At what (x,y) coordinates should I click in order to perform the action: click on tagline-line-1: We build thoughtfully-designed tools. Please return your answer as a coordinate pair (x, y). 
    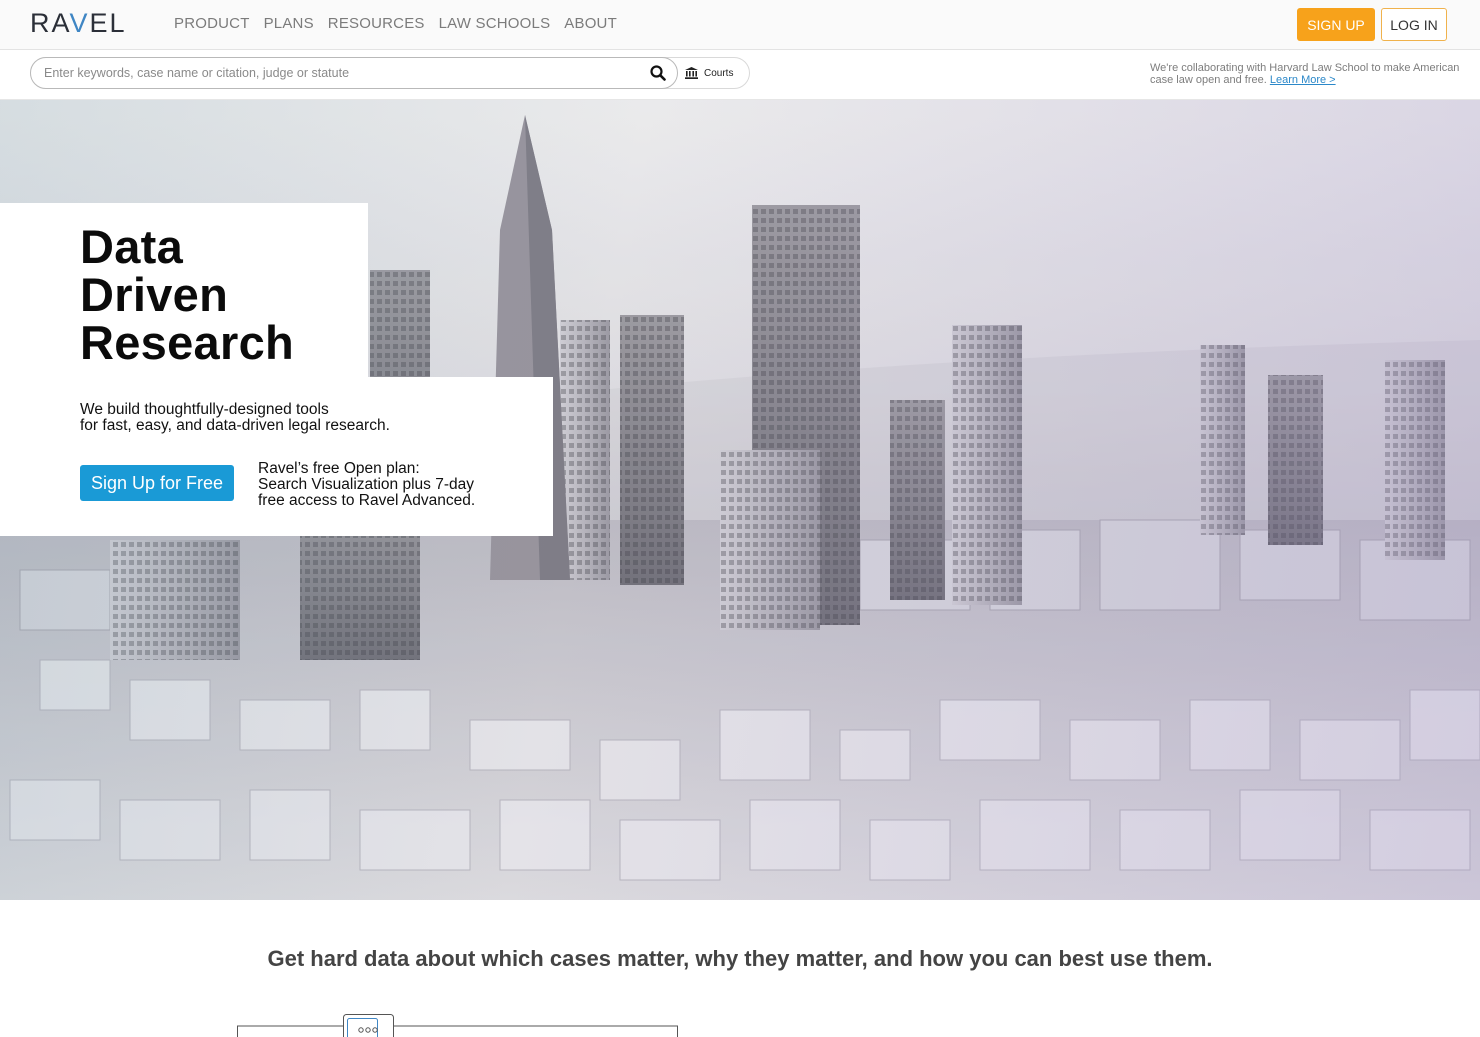
    Looking at the image, I should click on (204, 409).